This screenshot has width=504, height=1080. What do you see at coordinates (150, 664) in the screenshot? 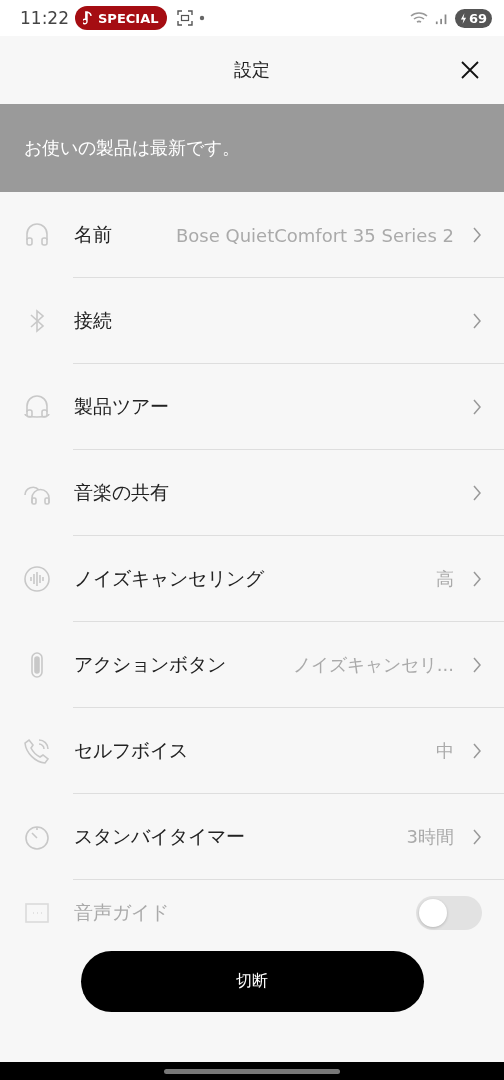
I see `setting-label: アクションボタン` at bounding box center [150, 664].